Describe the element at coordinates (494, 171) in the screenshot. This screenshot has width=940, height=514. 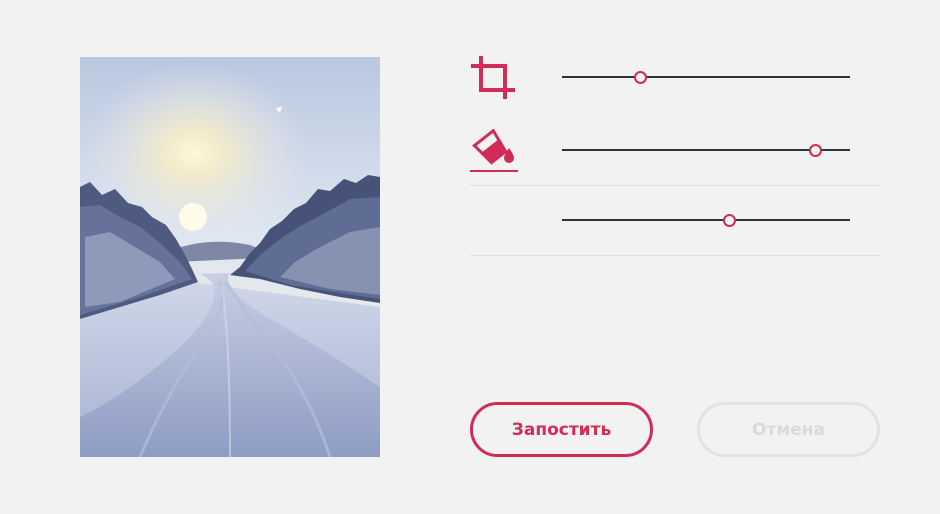
I see `selected-tool-underline` at that location.